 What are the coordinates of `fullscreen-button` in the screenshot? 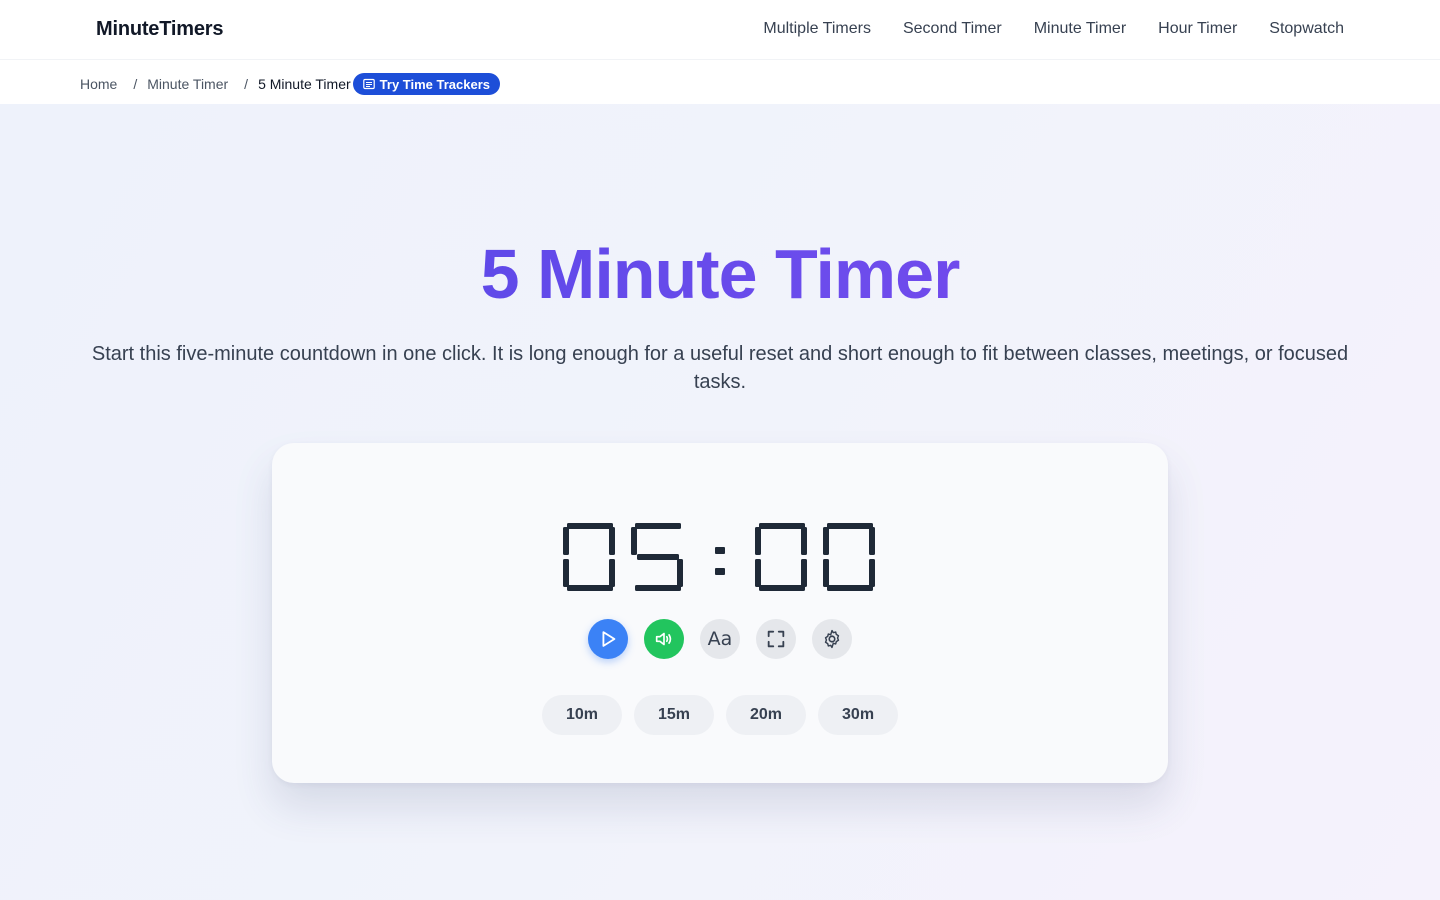 It's located at (776, 639).